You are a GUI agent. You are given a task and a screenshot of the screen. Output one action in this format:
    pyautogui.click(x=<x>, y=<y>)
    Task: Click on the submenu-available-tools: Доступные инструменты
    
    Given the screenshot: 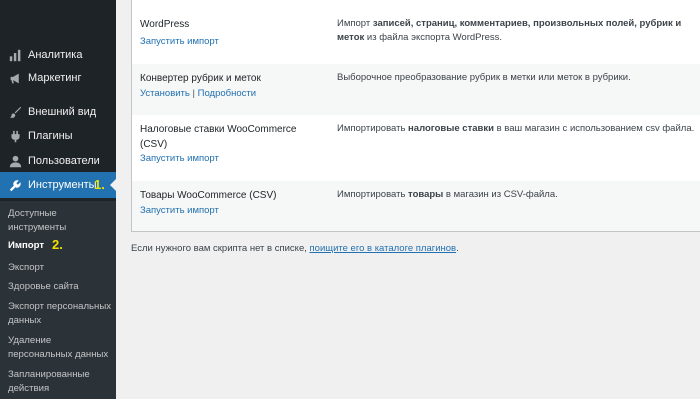 What is the action you would take?
    pyautogui.click(x=60, y=220)
    